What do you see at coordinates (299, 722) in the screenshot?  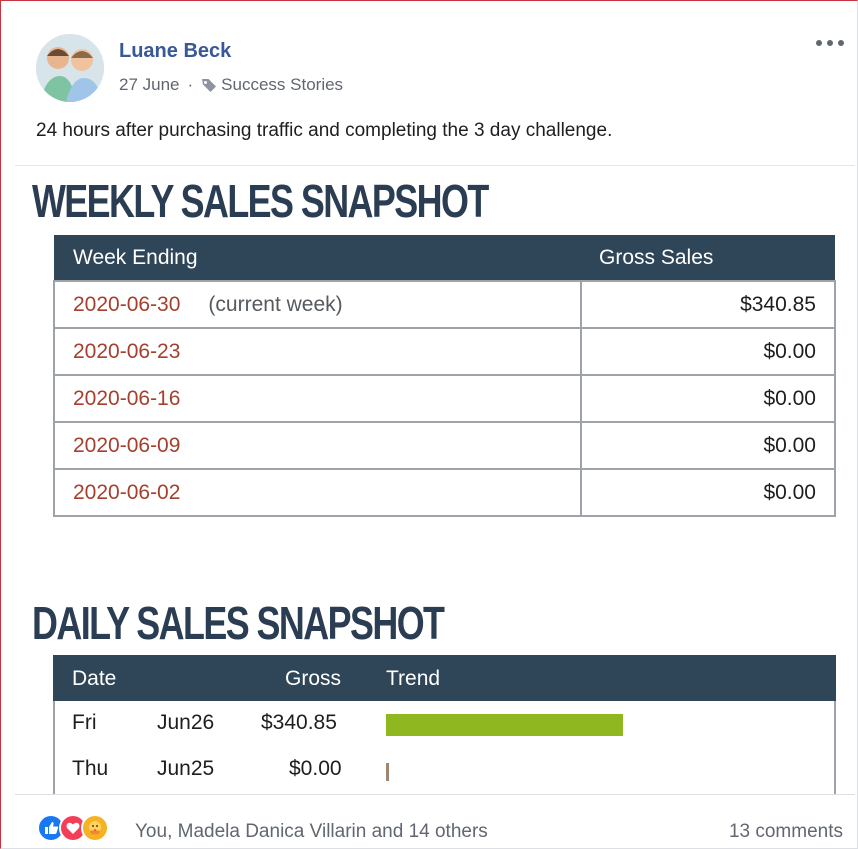 I see `day-gross: $340.85` at bounding box center [299, 722].